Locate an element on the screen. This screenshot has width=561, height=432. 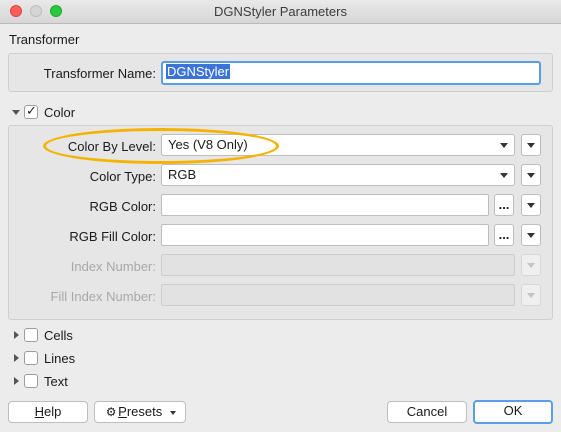
transformer-name-label: Transformer Name: is located at coordinates (99, 73).